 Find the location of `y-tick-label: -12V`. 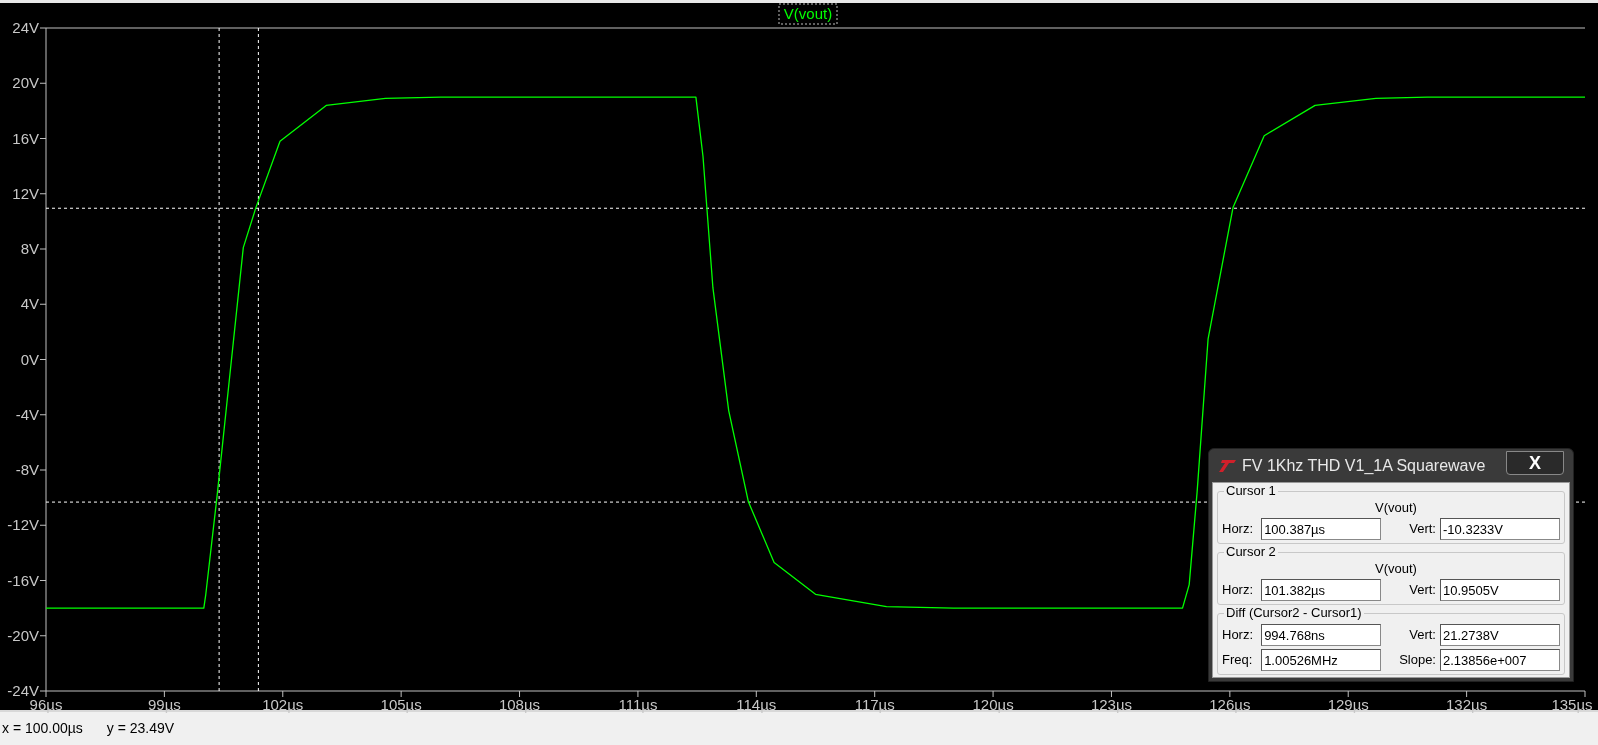

y-tick-label: -12V is located at coordinates (23, 525).